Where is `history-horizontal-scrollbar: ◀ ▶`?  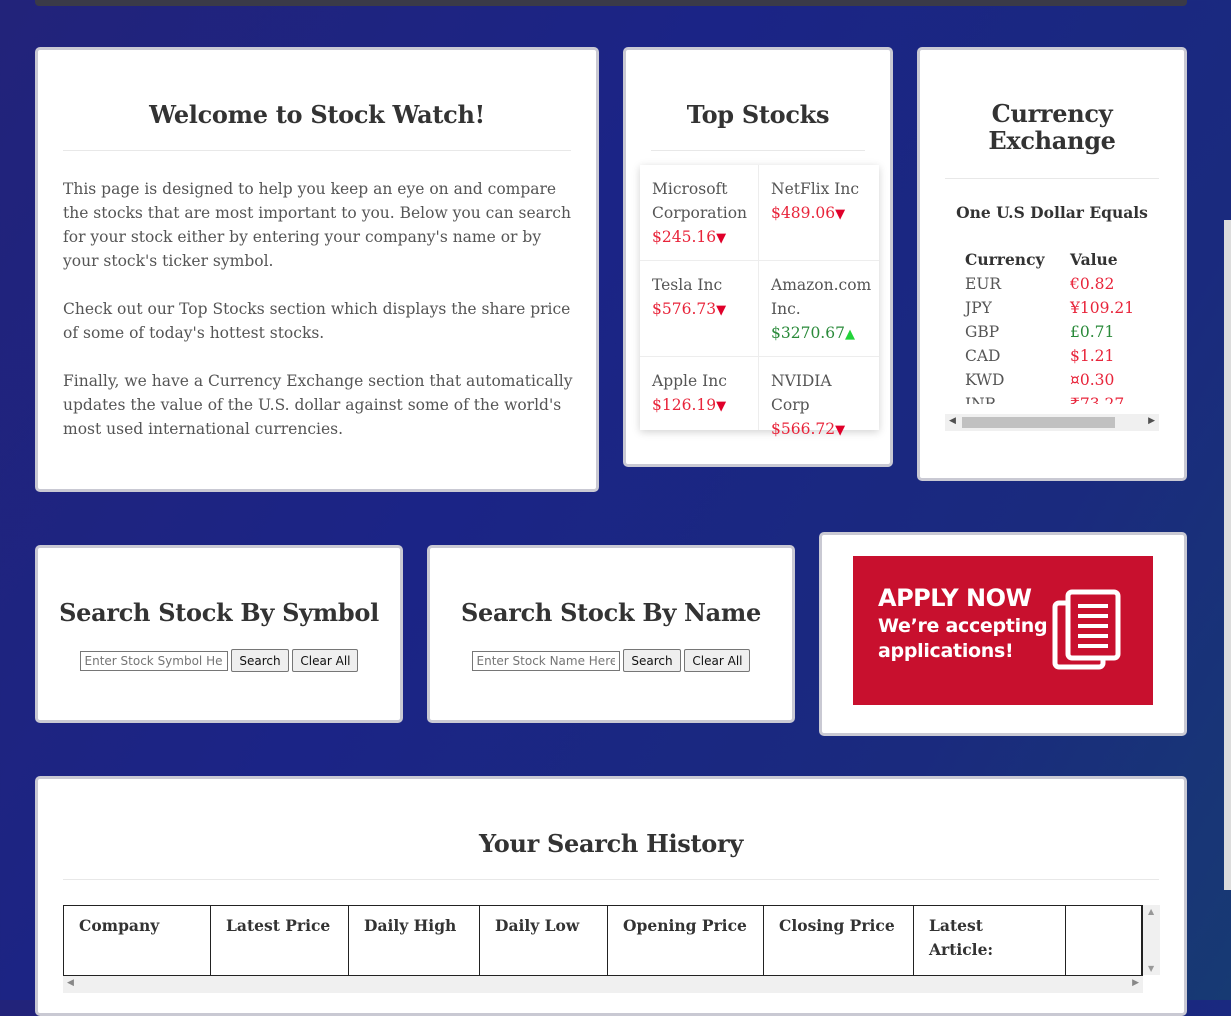 history-horizontal-scrollbar: ◀ ▶ is located at coordinates (603, 984).